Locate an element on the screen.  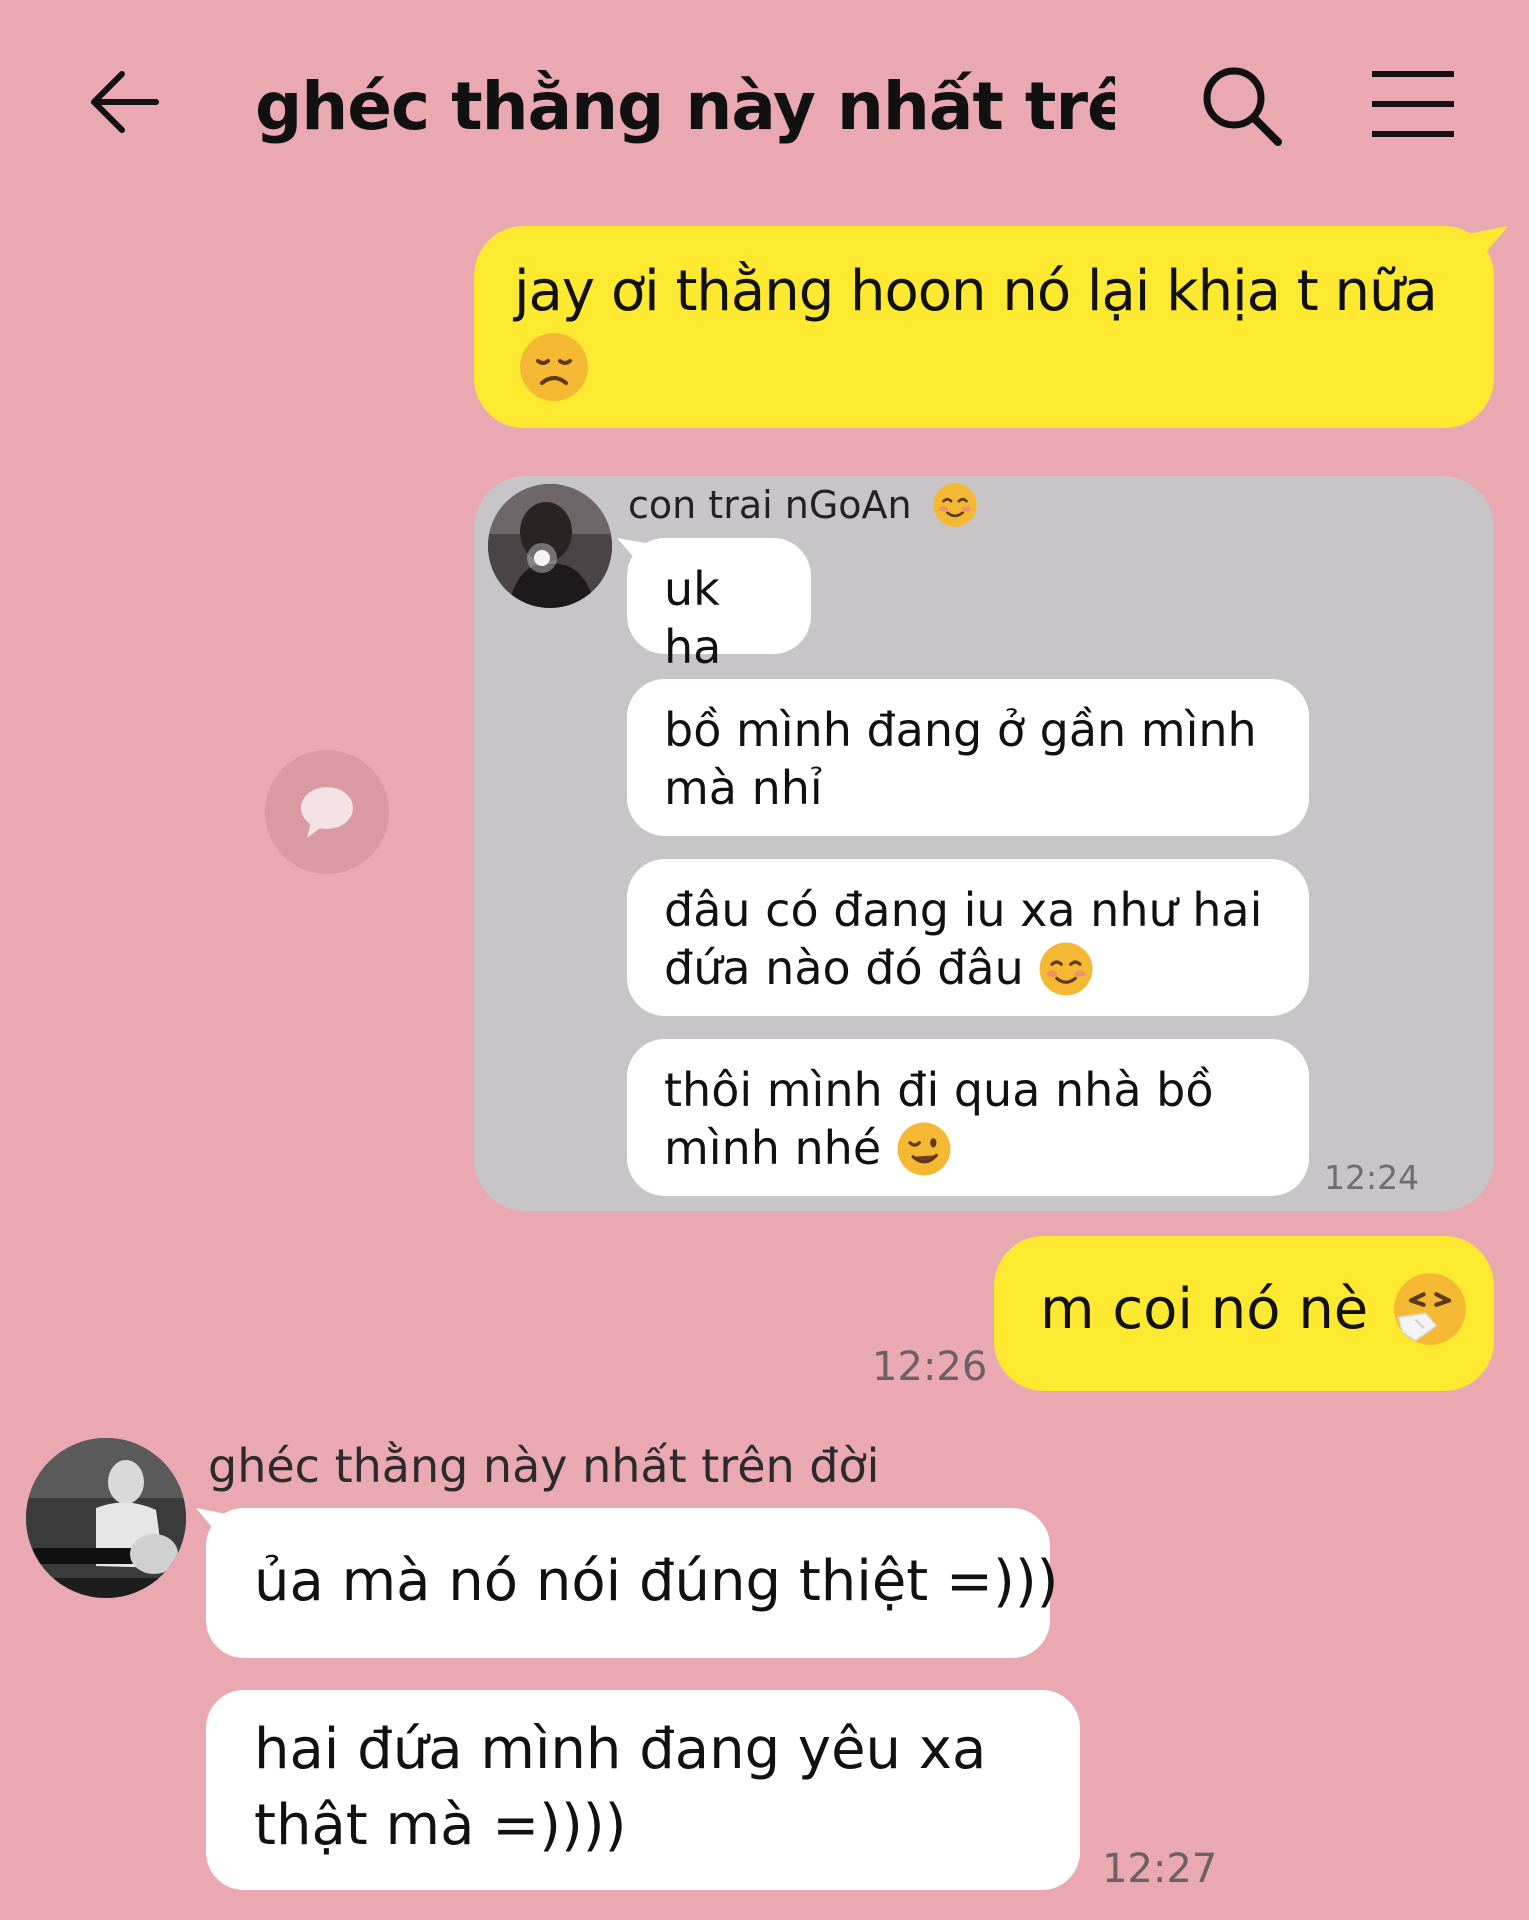
sneezing-face-emoji-icon is located at coordinates (1430, 1308).